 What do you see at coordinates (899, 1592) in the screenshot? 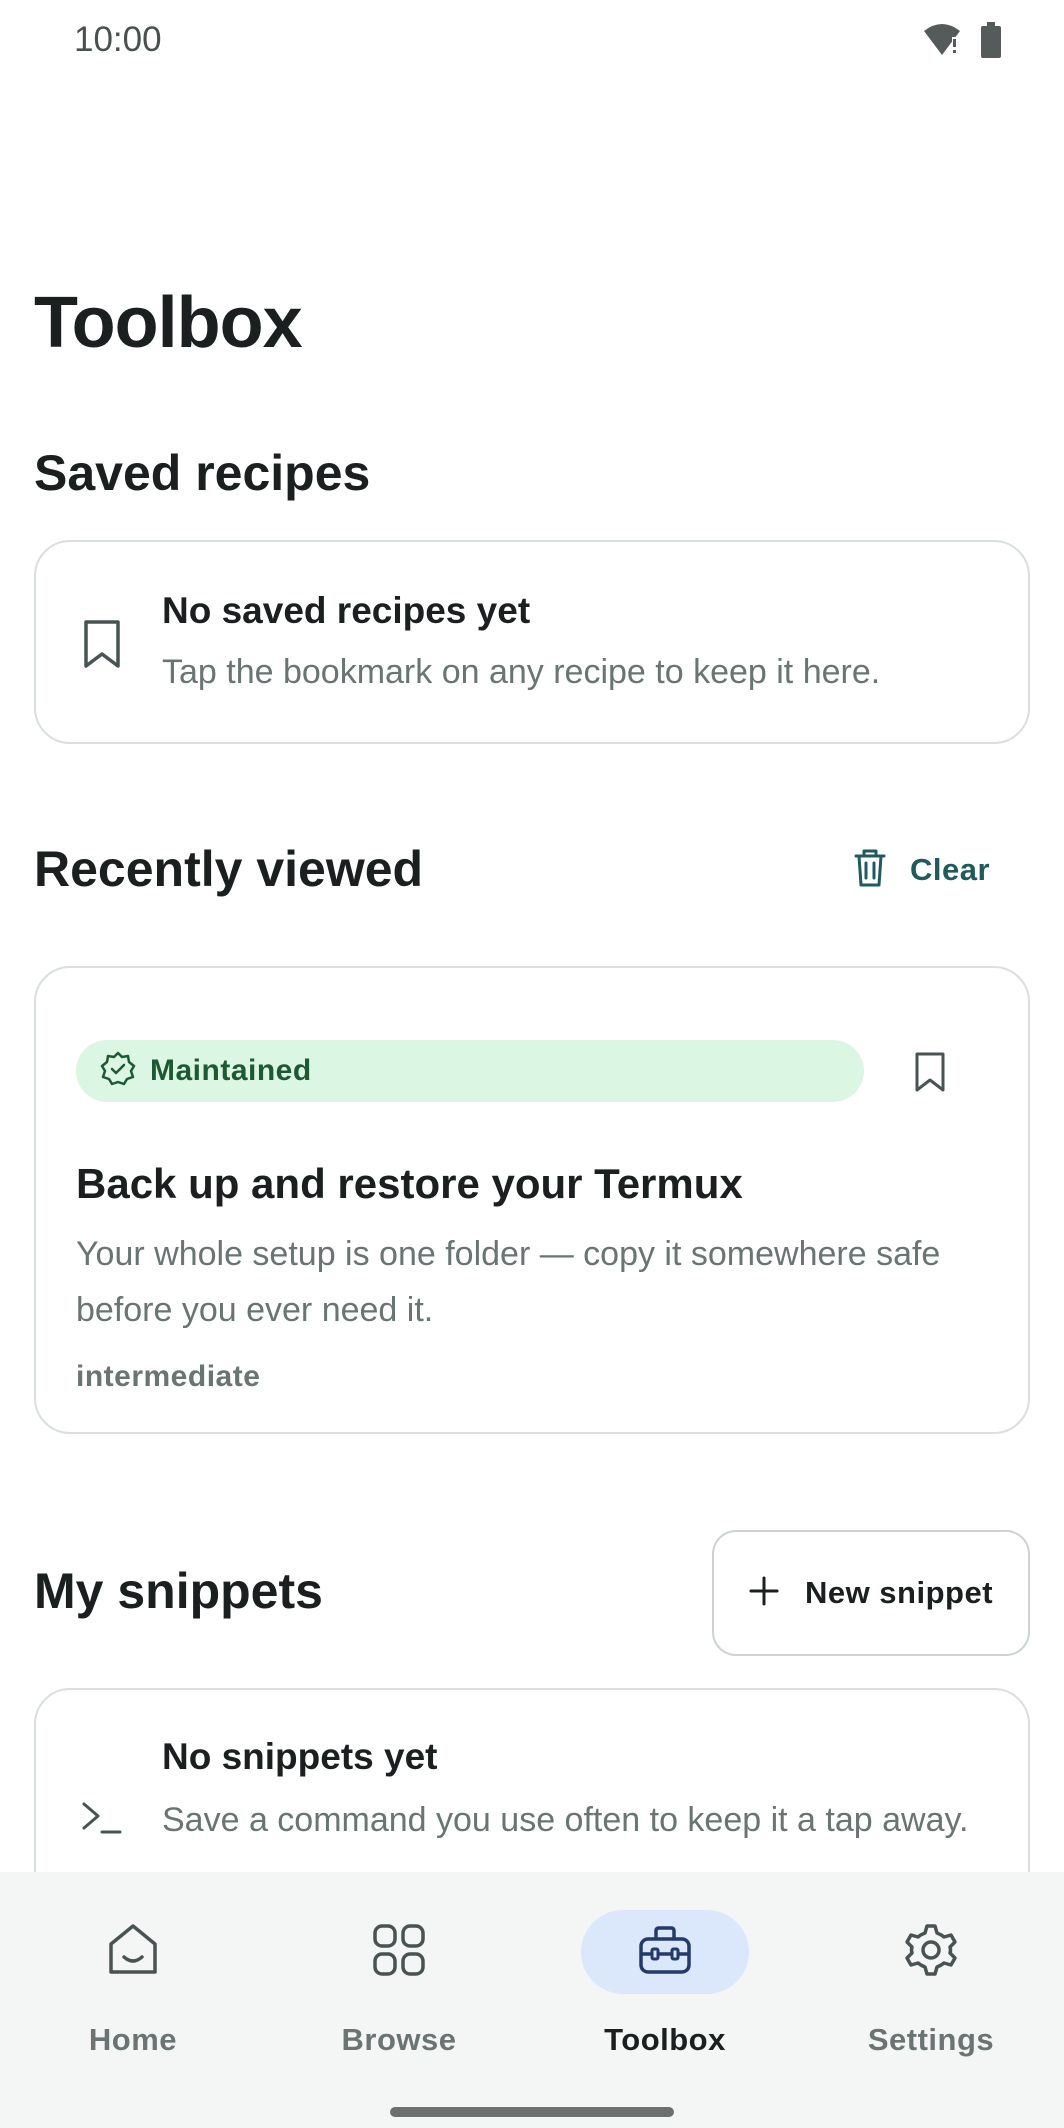
I see `new-snippet-label: New snippet` at bounding box center [899, 1592].